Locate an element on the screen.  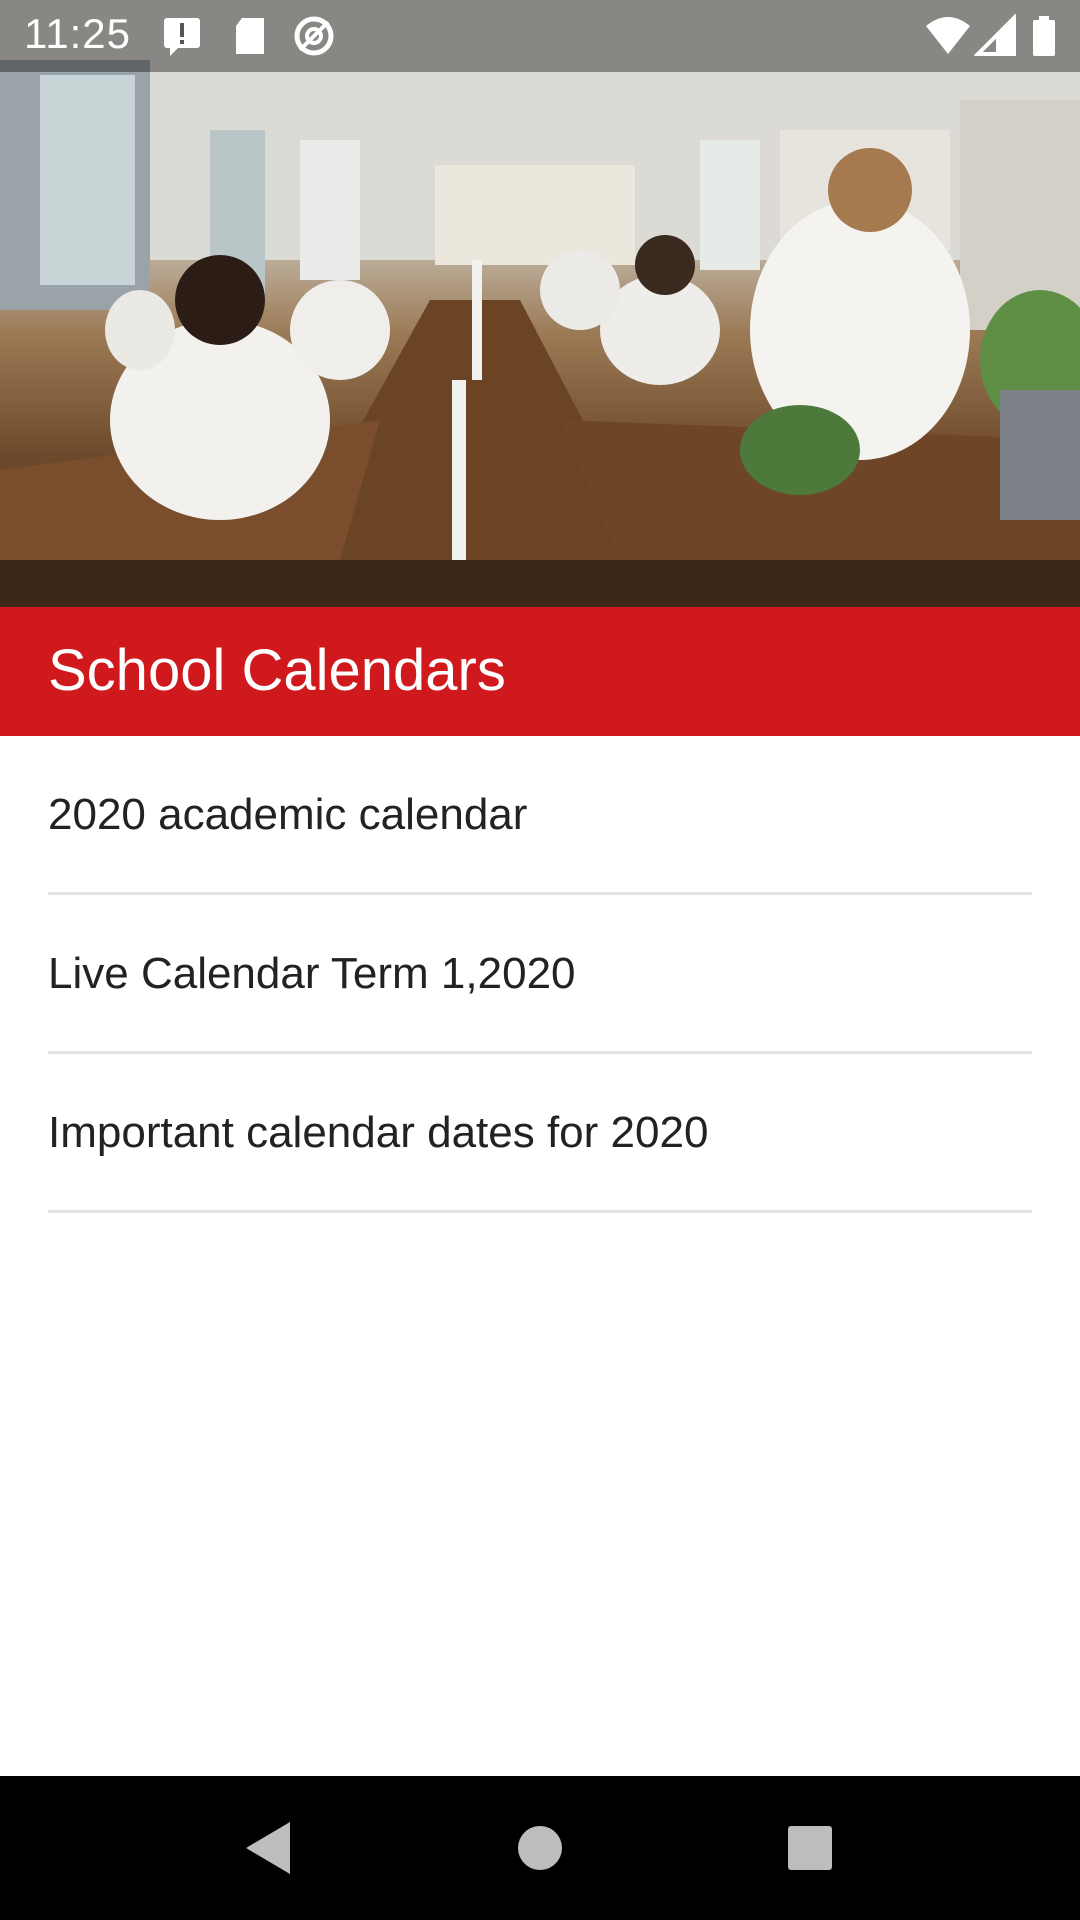
back-icon is located at coordinates (268, 1848).